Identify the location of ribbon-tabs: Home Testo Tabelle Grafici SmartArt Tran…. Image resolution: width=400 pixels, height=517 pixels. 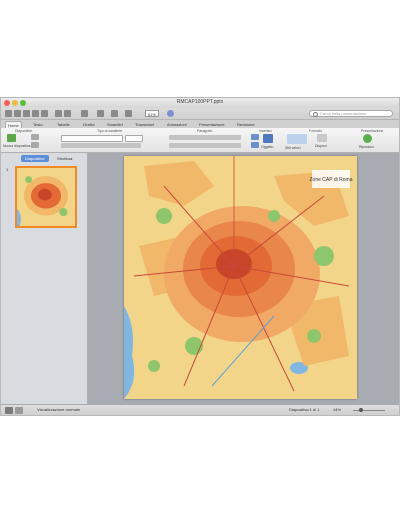
(200, 124).